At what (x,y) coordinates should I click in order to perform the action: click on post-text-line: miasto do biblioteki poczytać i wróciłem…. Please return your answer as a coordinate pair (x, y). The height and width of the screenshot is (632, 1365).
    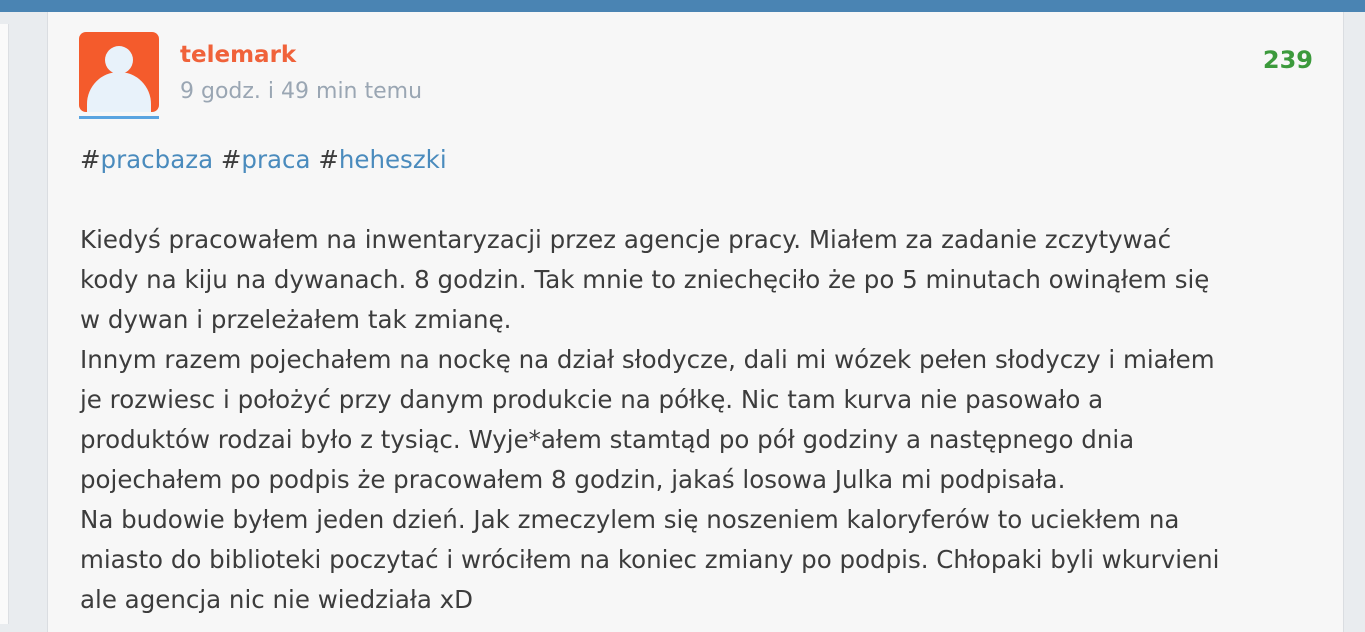
    Looking at the image, I should click on (650, 559).